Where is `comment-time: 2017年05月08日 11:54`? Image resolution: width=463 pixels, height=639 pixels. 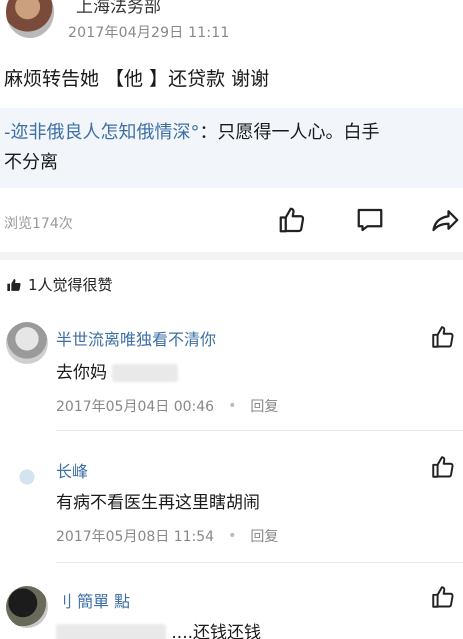 comment-time: 2017年05月08日 11:54 is located at coordinates (135, 537).